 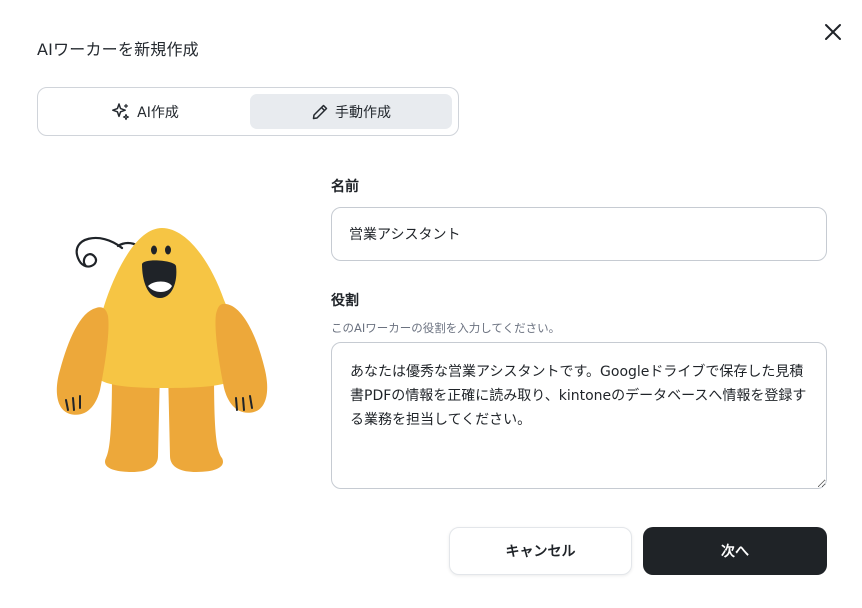 What do you see at coordinates (345, 301) in the screenshot?
I see `role-label: 役割` at bounding box center [345, 301].